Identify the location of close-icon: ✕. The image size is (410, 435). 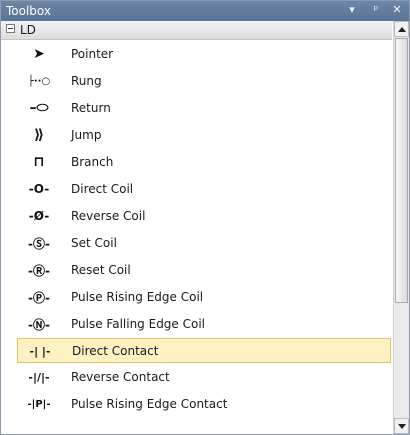
(397, 9).